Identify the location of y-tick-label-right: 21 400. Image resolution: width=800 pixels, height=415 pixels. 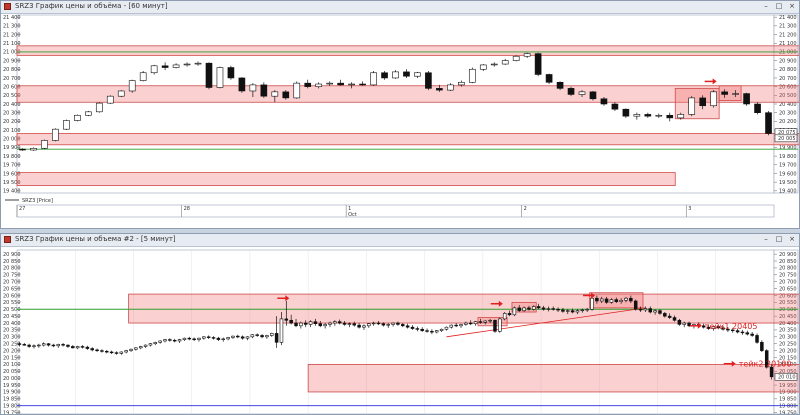
(788, 18).